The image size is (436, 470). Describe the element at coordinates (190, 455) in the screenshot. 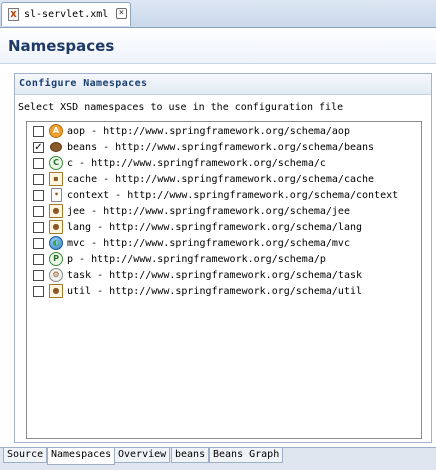

I see `tab-beans: beans` at that location.